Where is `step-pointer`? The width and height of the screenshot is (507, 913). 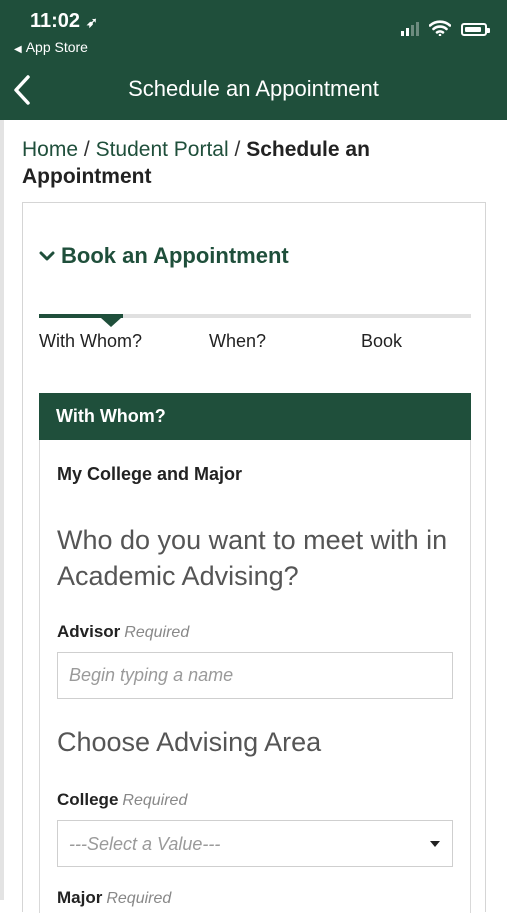
step-pointer is located at coordinates (111, 322).